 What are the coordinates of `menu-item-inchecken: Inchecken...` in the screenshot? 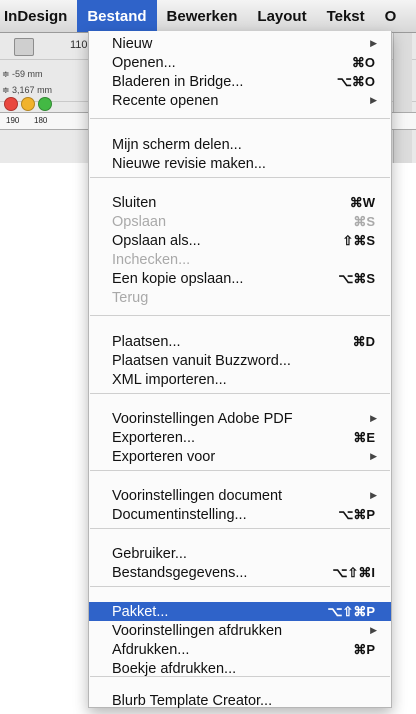 It's located at (240, 259).